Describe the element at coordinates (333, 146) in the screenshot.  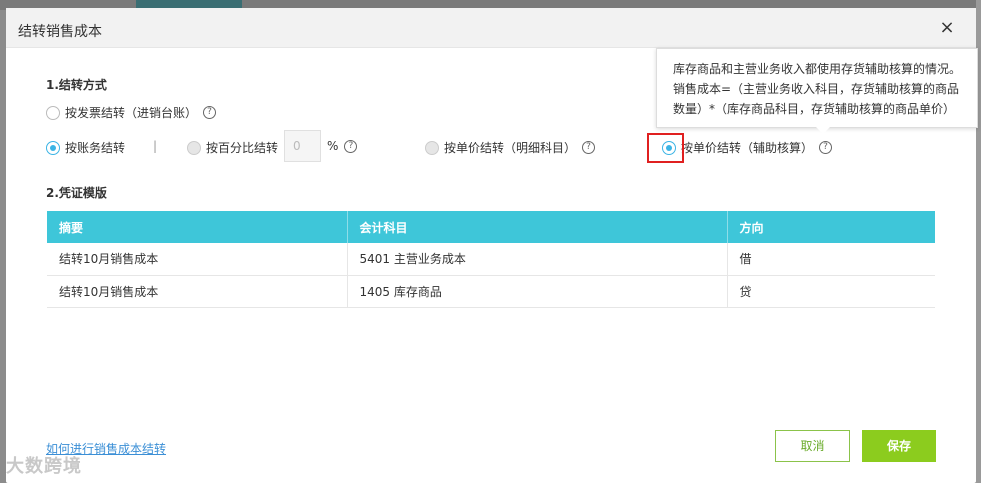
I see `percent-sign: %` at that location.